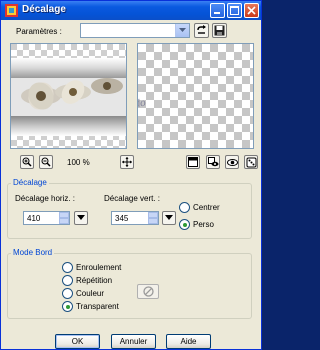 The height and width of the screenshot is (350, 320). I want to click on close-button, so click(251, 10).